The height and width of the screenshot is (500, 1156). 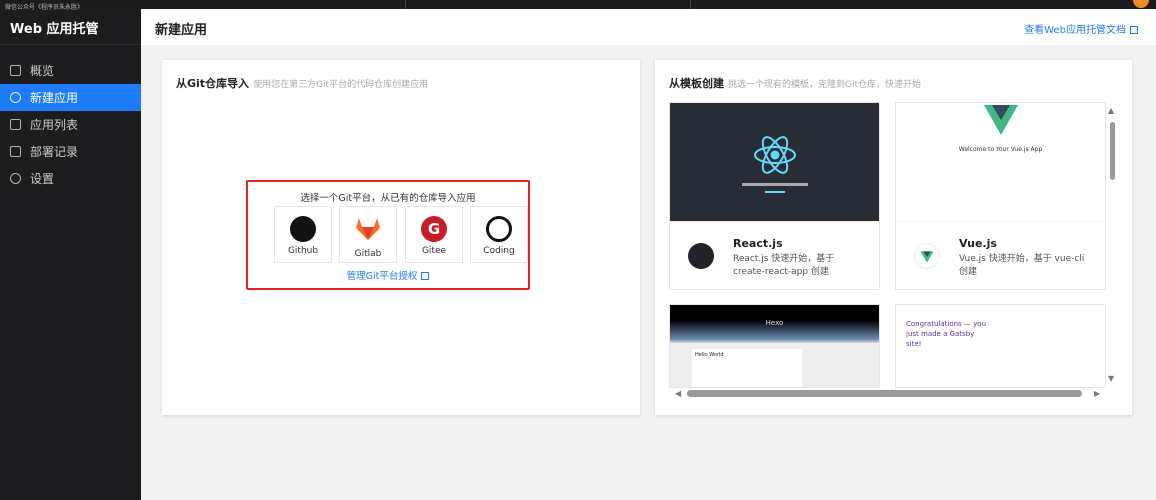 I want to click on sidebar-item-settings: 设置, so click(x=70, y=178).